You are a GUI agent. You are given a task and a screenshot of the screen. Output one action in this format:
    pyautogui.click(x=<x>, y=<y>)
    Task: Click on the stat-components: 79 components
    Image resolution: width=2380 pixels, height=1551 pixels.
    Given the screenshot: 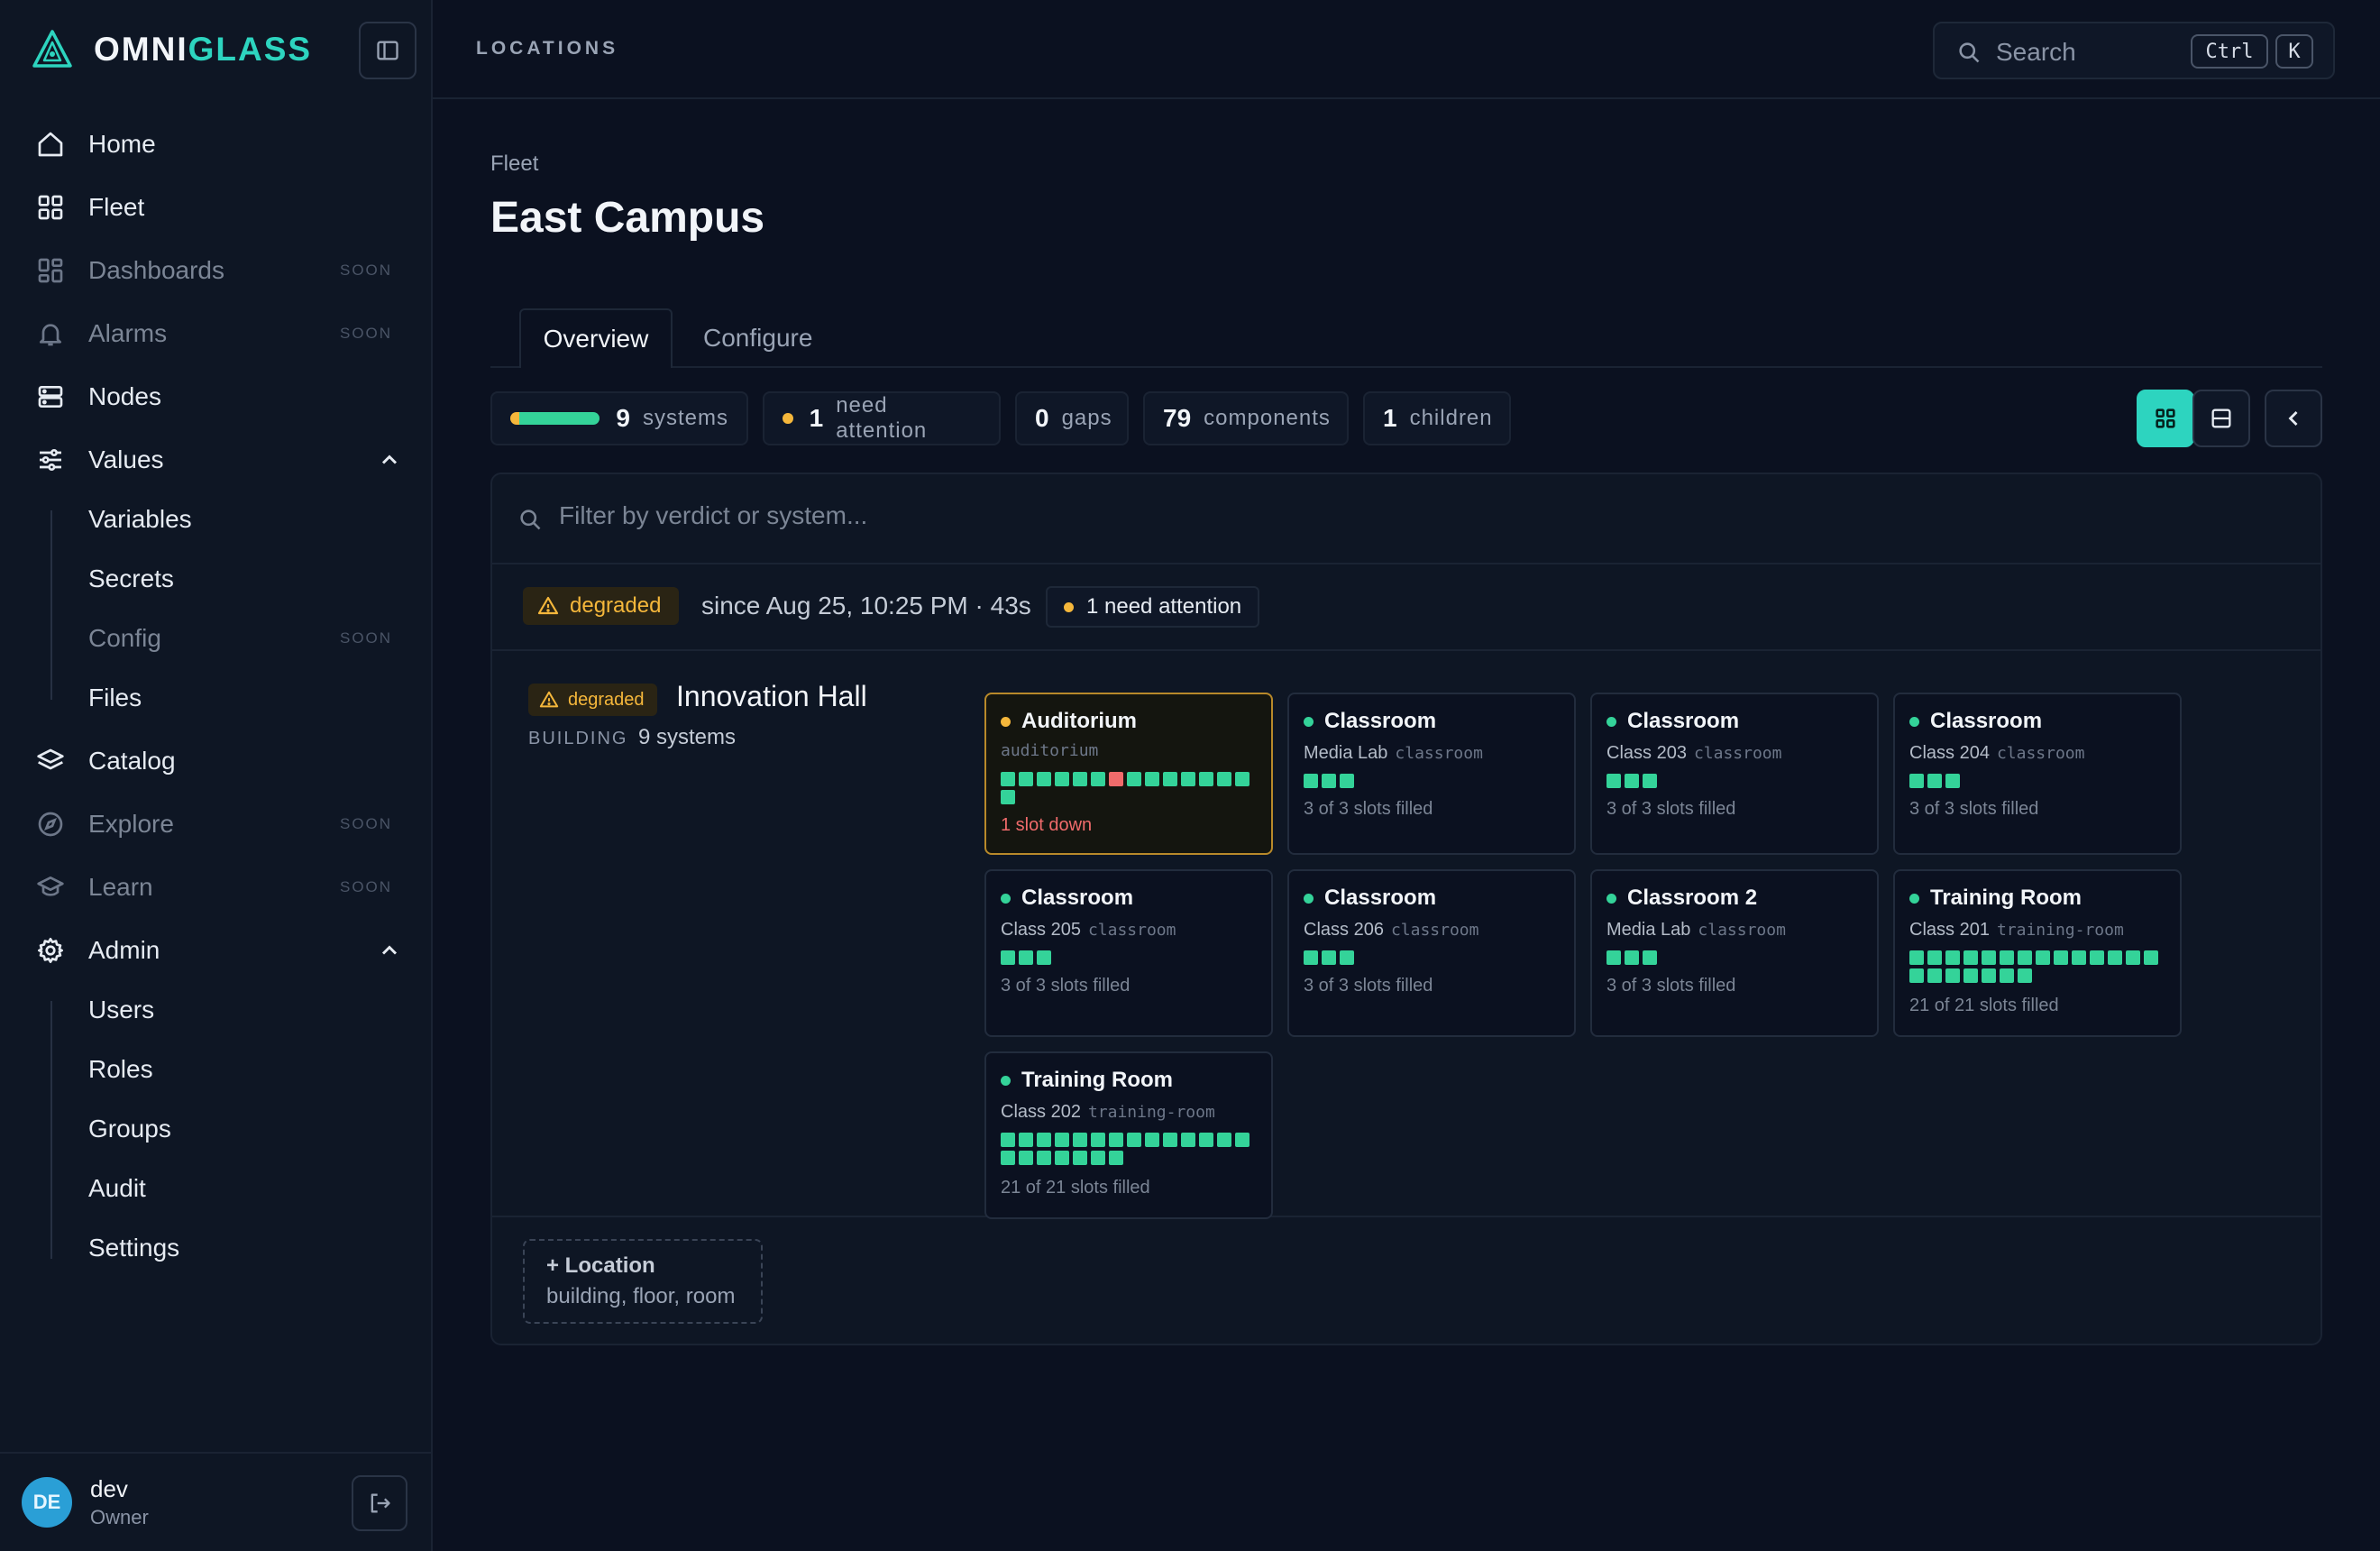 What is the action you would take?
    pyautogui.click(x=1246, y=418)
    